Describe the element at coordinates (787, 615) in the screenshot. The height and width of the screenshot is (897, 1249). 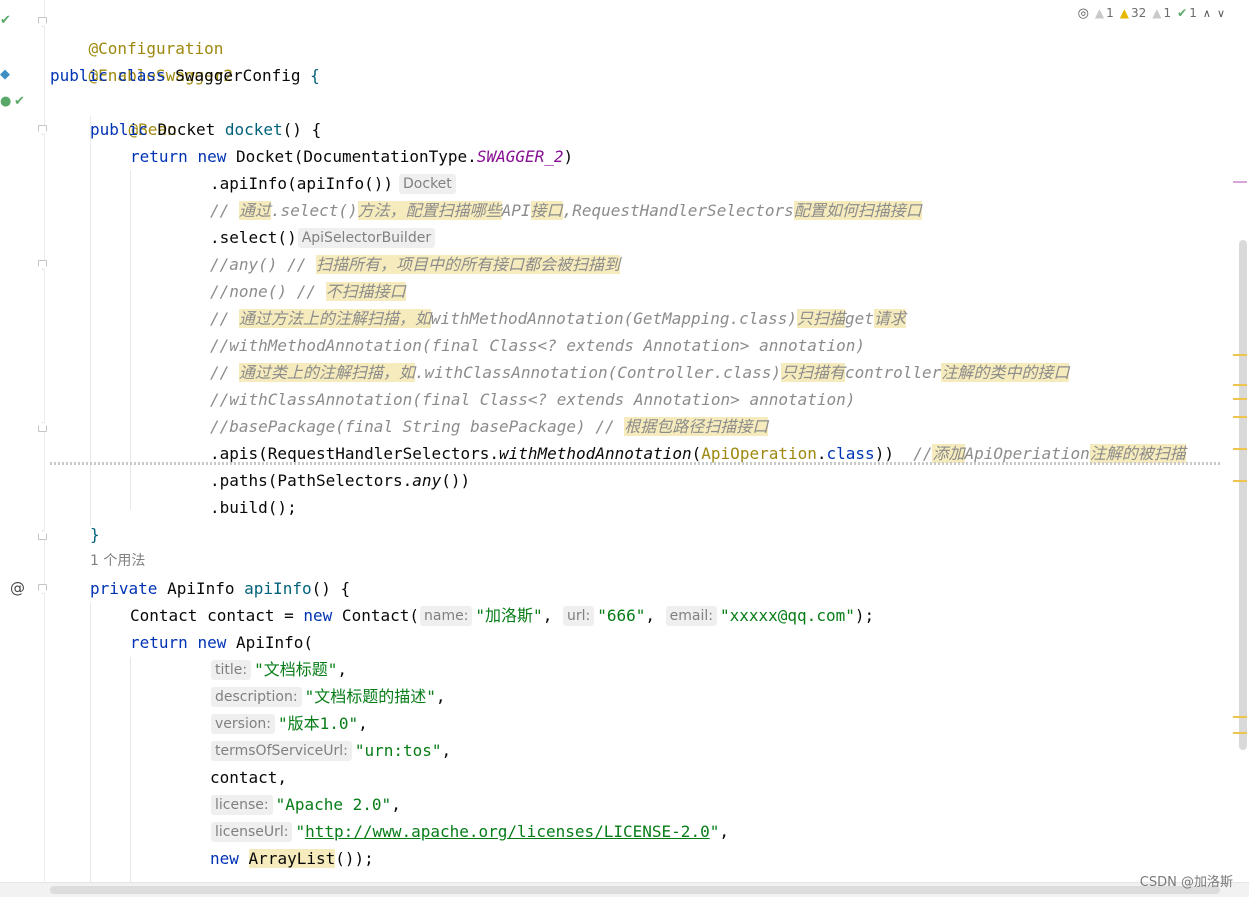
I see `string-token: "xxxxx@qq.com"` at that location.